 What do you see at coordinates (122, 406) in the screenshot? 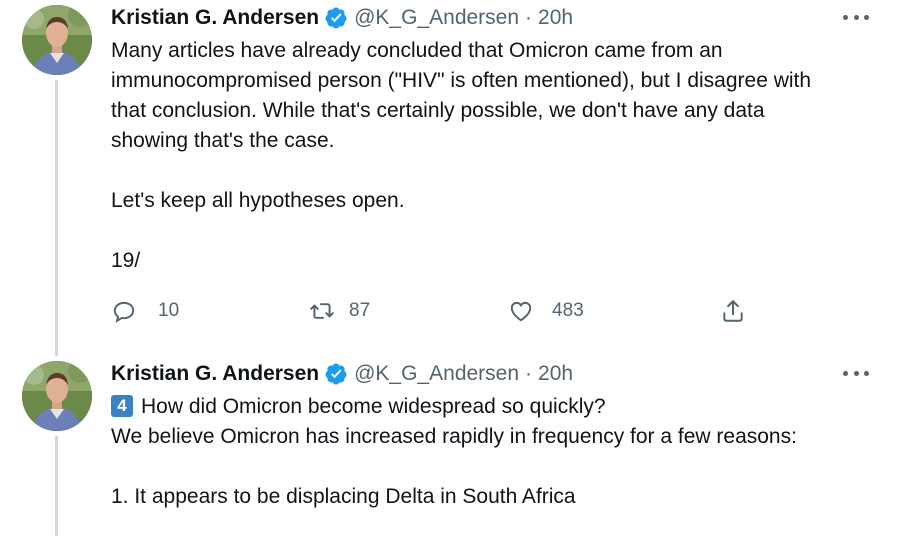
I see `keycap-number-badge: 4` at bounding box center [122, 406].